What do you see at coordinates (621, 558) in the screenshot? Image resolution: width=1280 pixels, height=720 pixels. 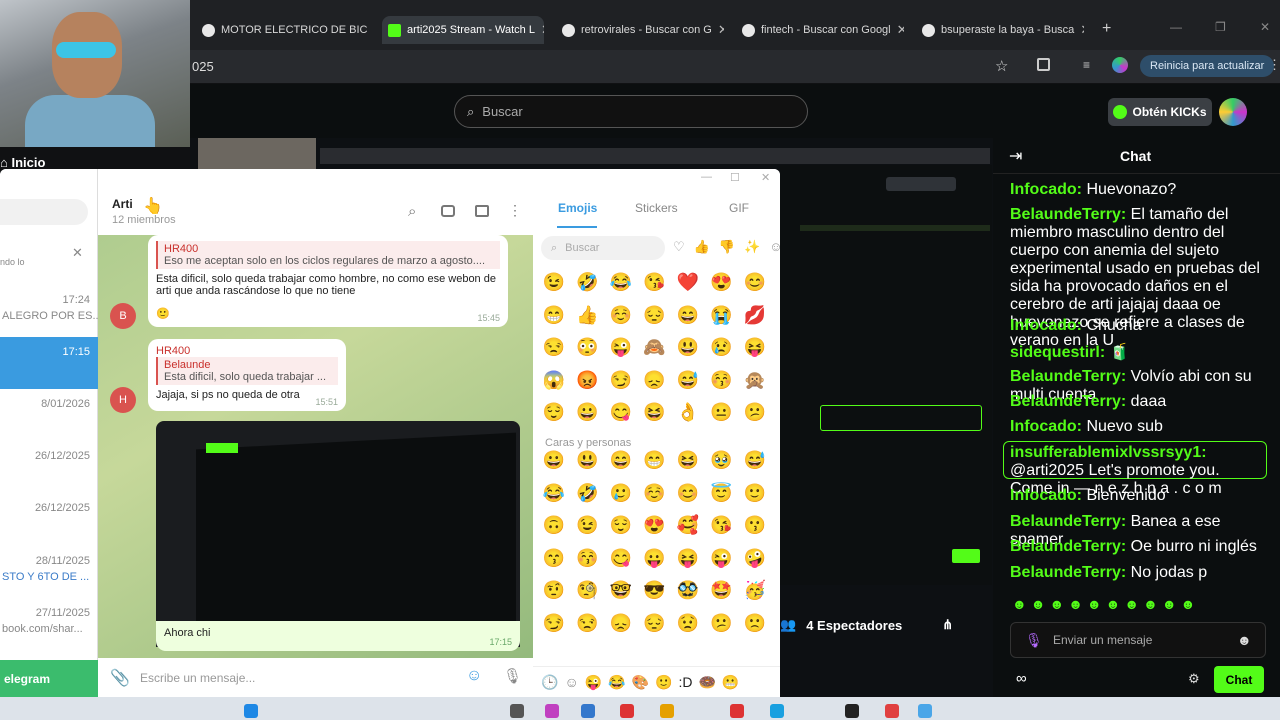 I see `emoji-item: 😋` at bounding box center [621, 558].